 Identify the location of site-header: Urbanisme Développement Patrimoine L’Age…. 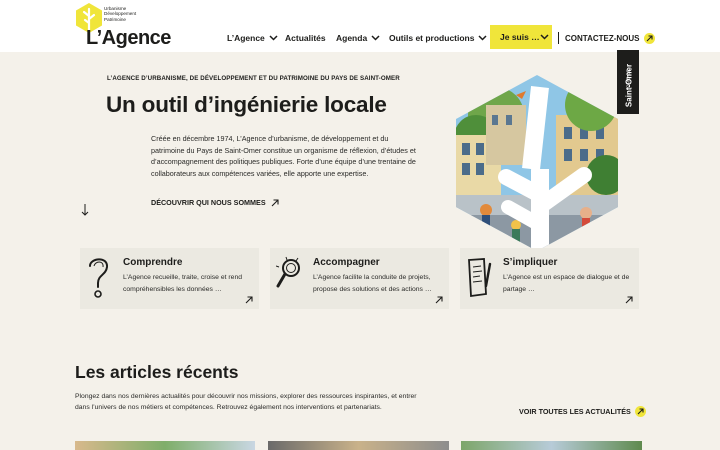
(360, 26).